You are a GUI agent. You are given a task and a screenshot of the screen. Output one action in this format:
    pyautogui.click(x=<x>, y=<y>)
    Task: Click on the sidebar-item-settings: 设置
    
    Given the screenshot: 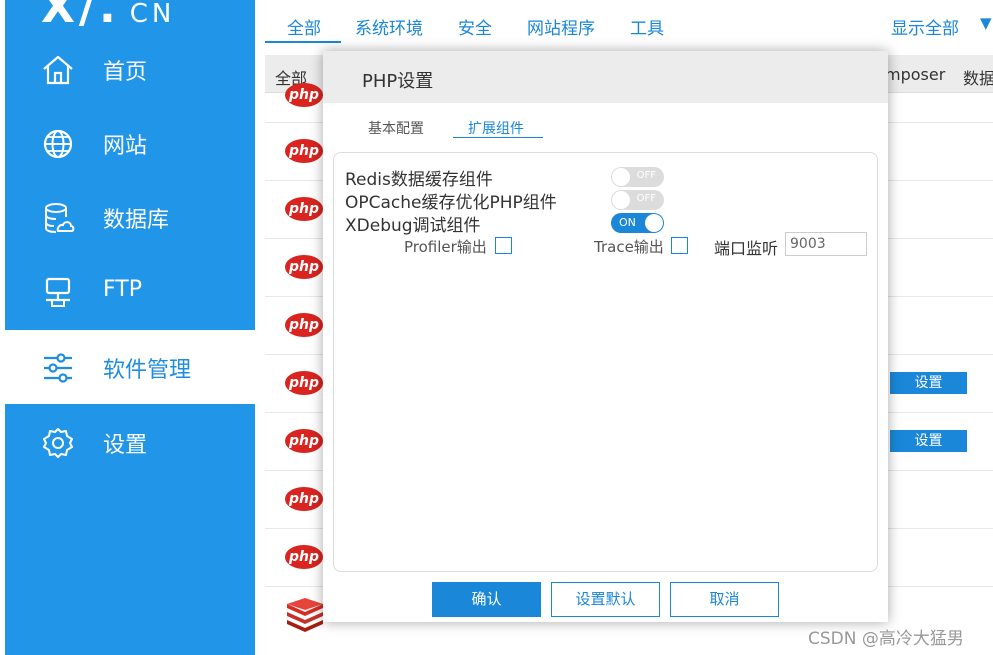 What is the action you would take?
    pyautogui.click(x=130, y=442)
    